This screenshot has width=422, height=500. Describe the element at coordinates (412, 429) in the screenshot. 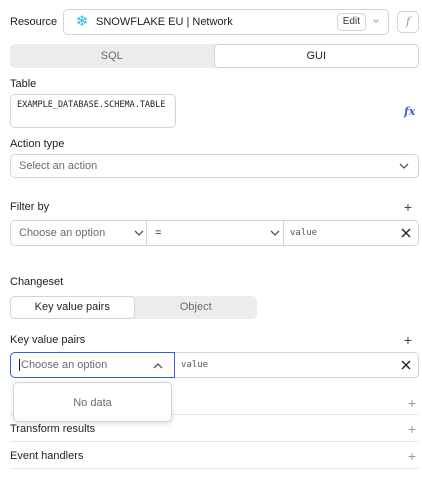

I see `add-transform-icon: +` at that location.